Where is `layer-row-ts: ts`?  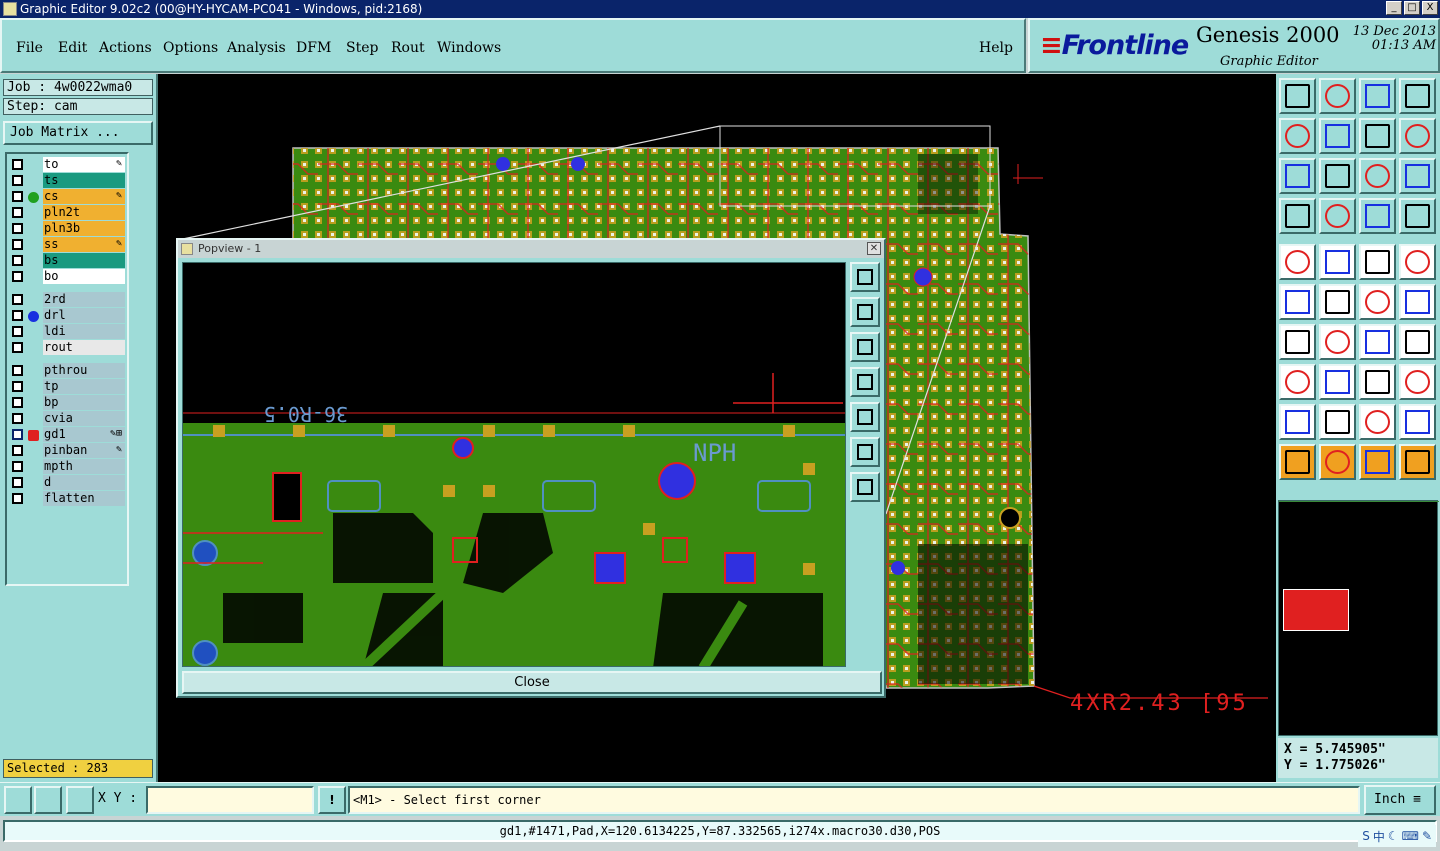 layer-row-ts: ts is located at coordinates (68, 180).